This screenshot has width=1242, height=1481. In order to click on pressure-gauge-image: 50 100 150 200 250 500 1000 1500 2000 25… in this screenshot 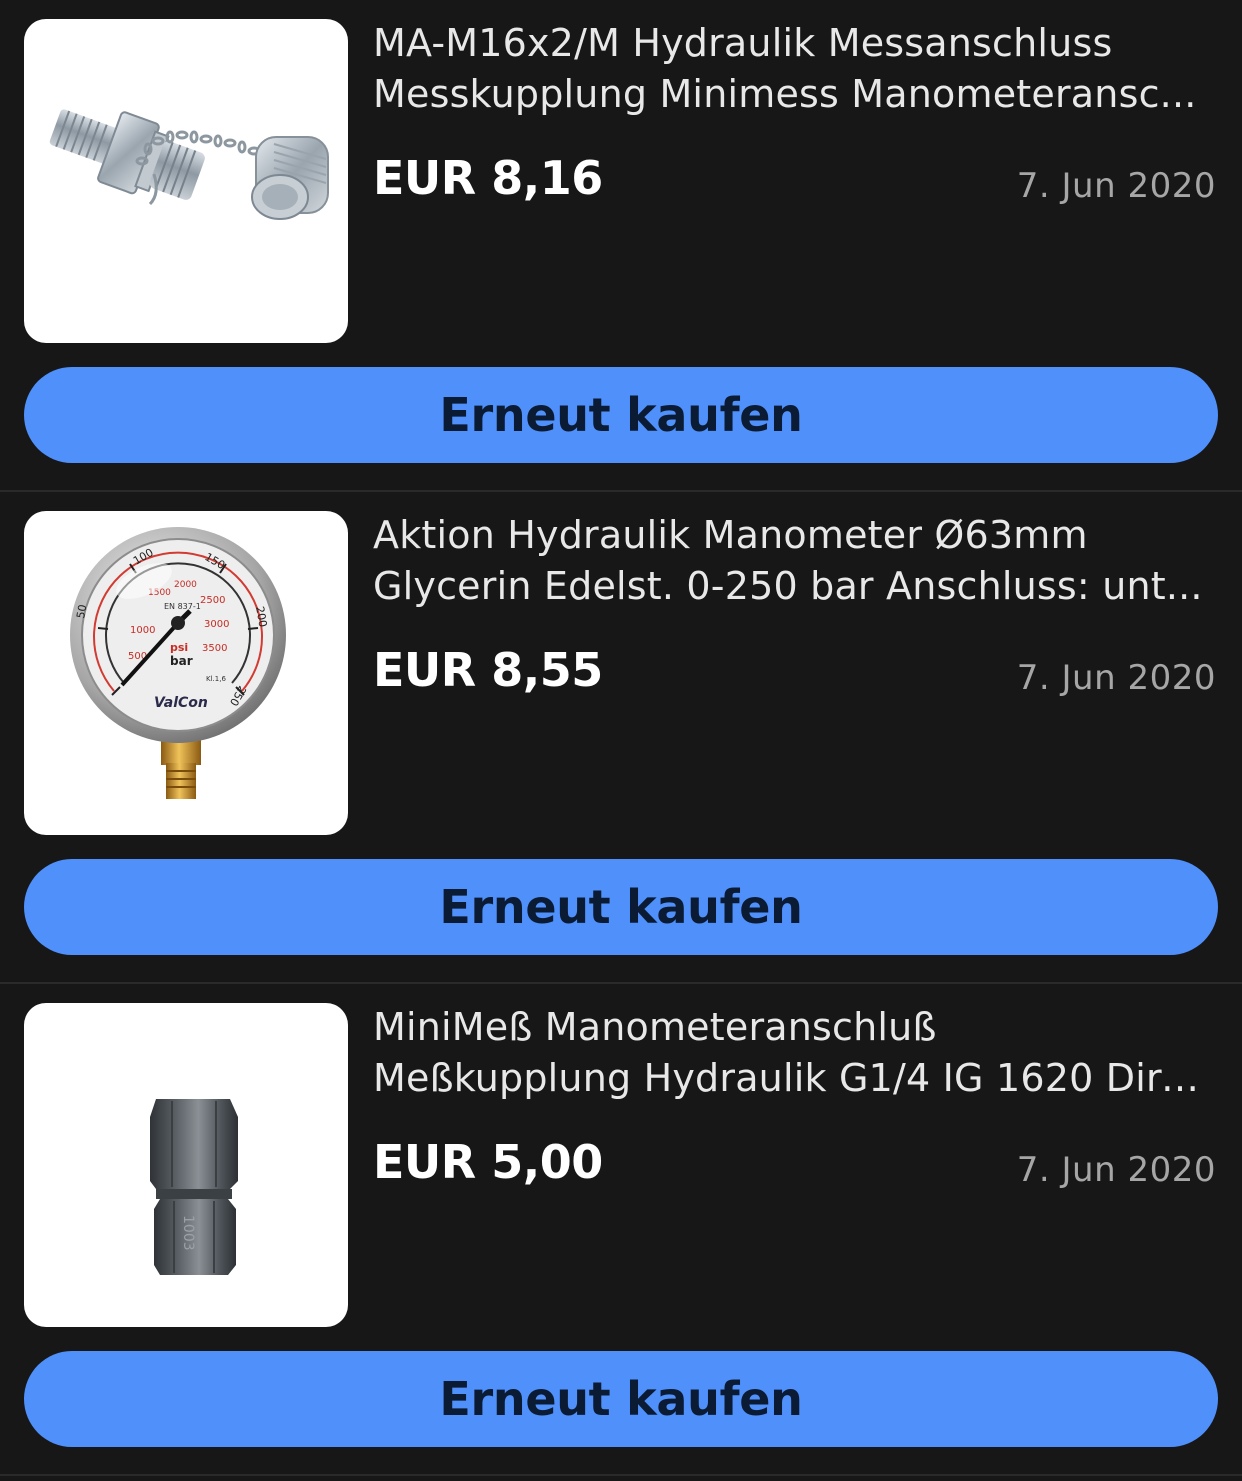, I will do `click(178, 663)`.